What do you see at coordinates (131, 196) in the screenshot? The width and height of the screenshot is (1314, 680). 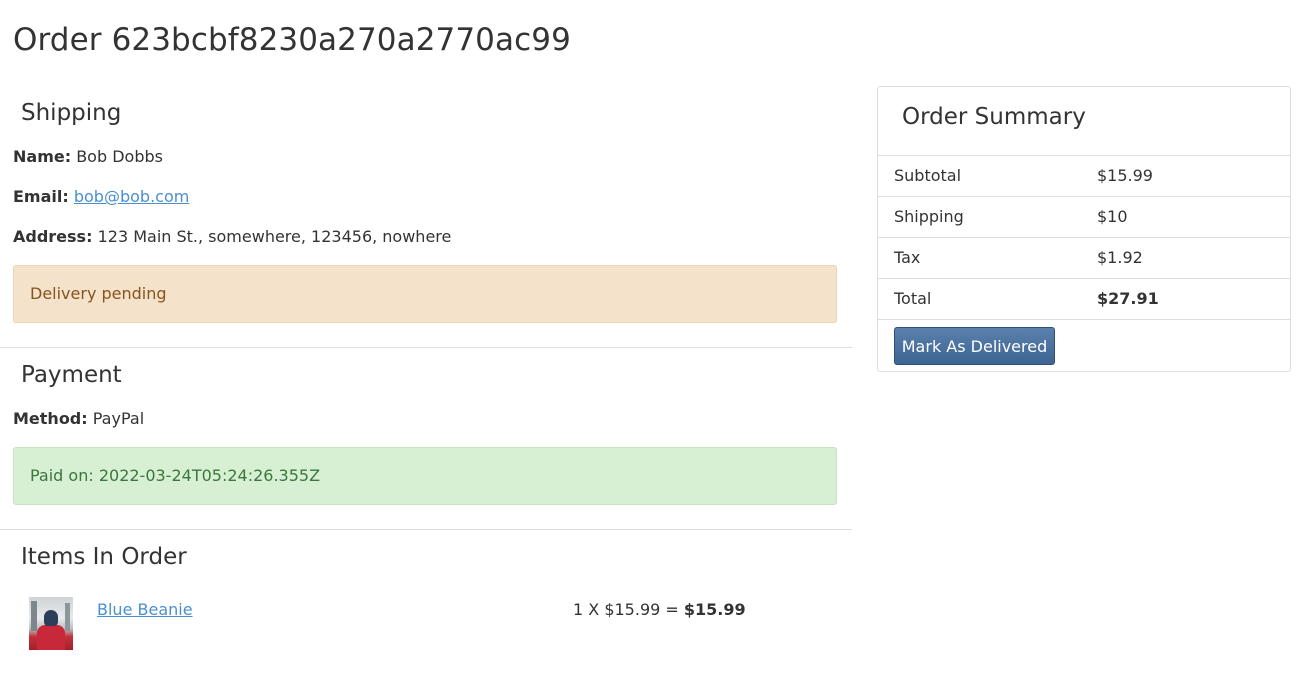 I see `shipping-email-link: bob@bob.com` at bounding box center [131, 196].